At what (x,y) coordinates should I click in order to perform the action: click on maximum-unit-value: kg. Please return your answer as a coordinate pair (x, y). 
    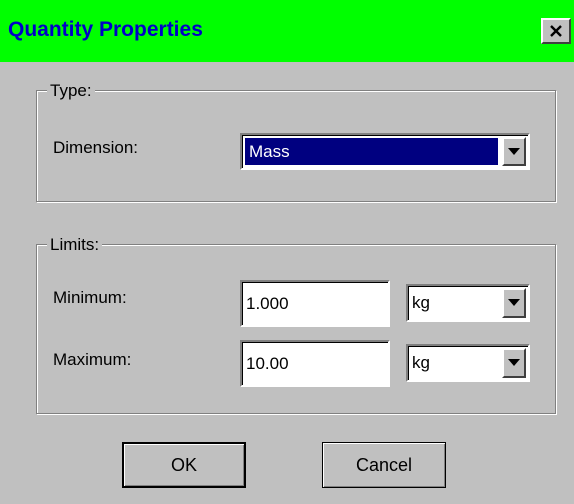
    Looking at the image, I should click on (421, 362).